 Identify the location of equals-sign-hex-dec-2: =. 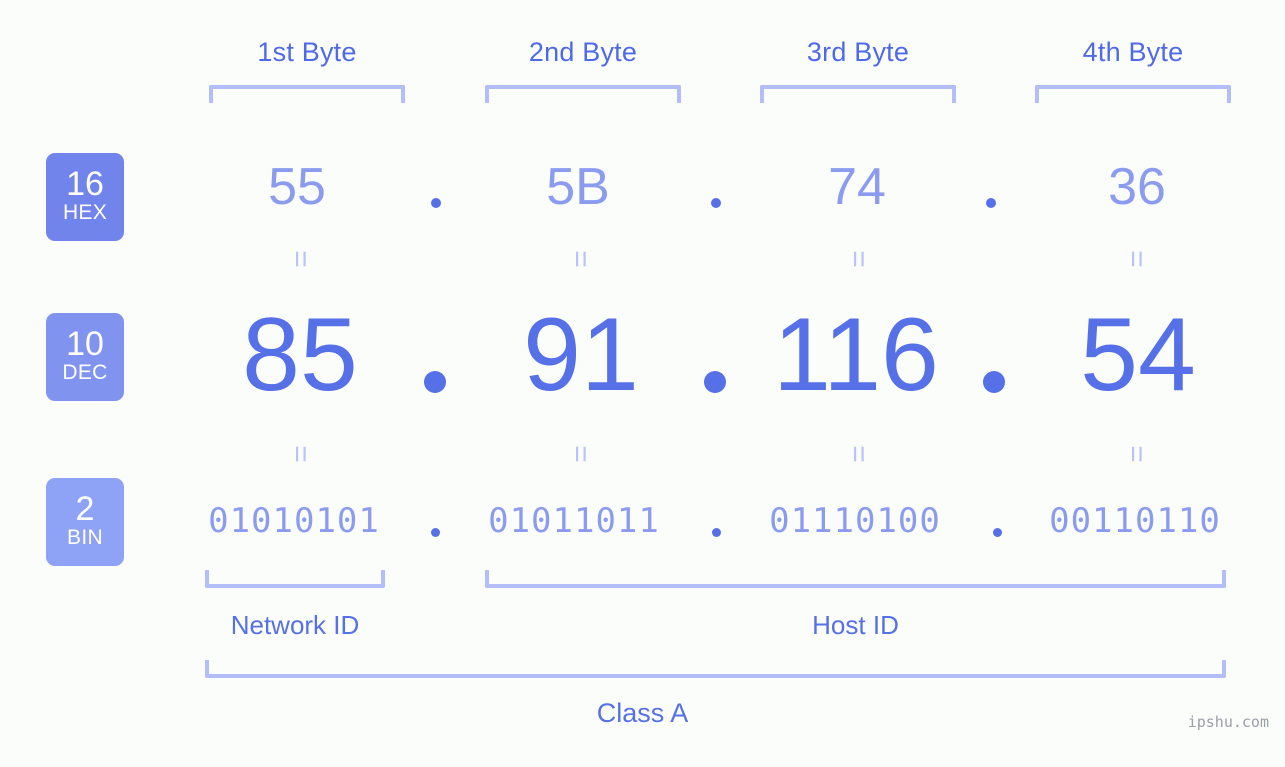
(580, 259).